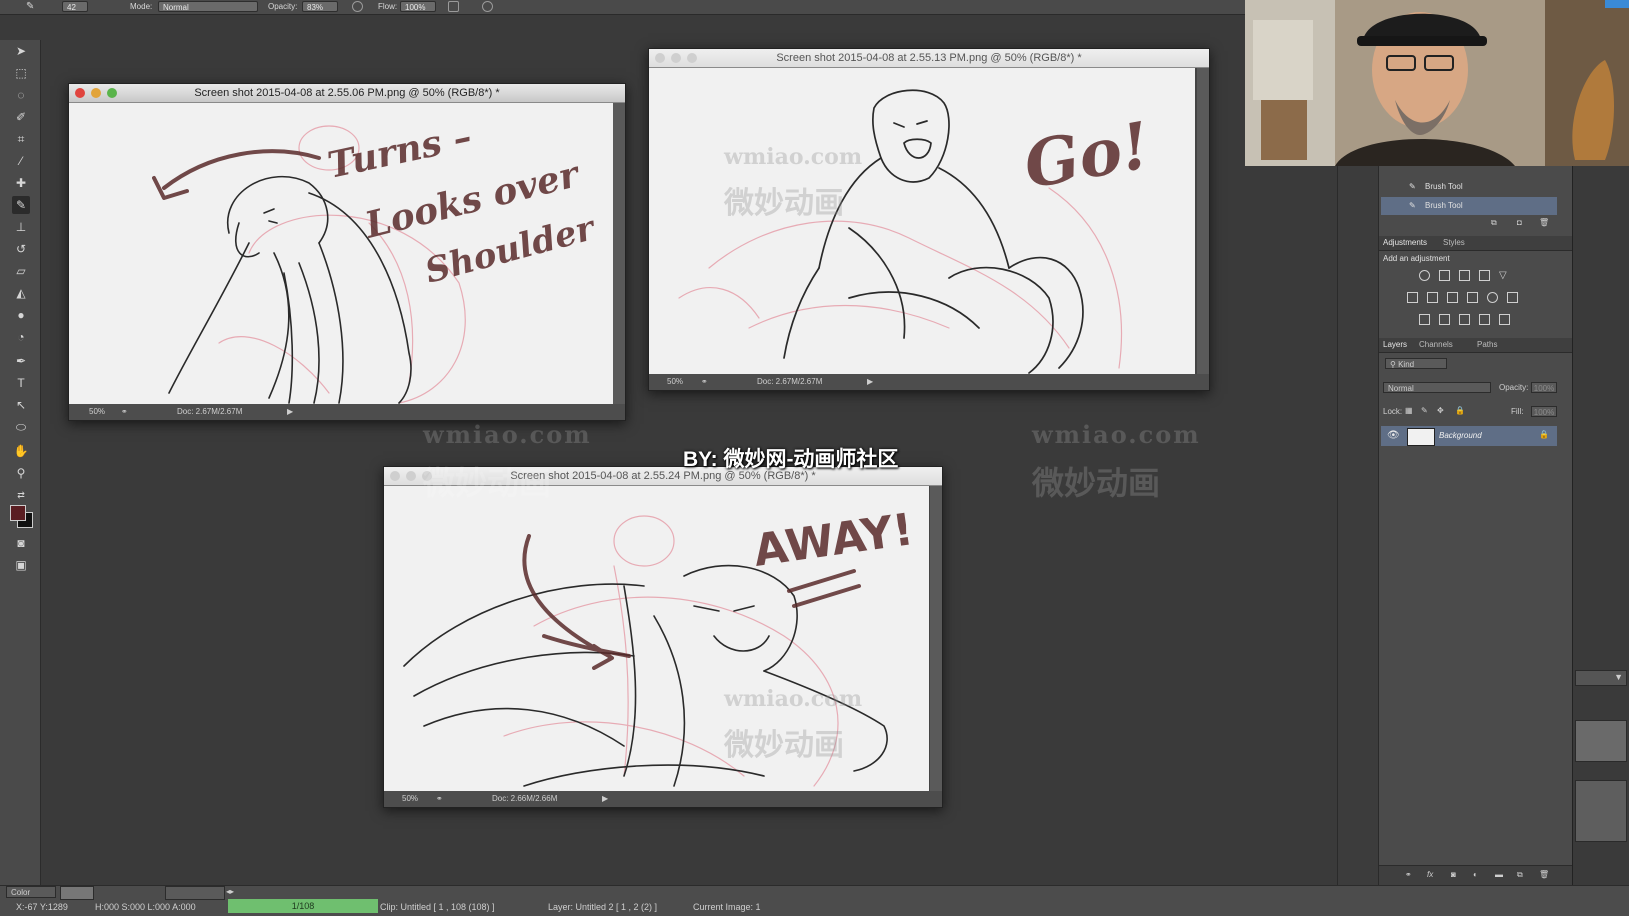 The height and width of the screenshot is (916, 1629). Describe the element at coordinates (1469, 187) in the screenshot. I see `history-row: ✎ Brush Tool` at that location.